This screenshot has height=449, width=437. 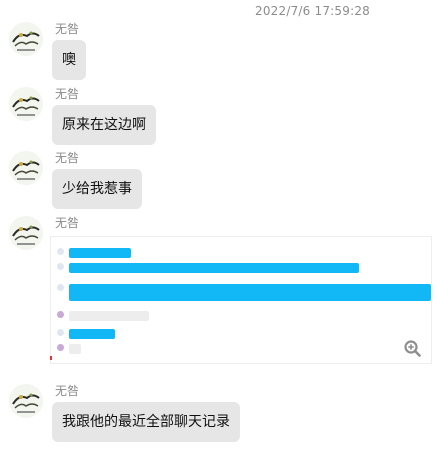 I want to click on message-bubble: 少给我惹事, so click(x=97, y=189).